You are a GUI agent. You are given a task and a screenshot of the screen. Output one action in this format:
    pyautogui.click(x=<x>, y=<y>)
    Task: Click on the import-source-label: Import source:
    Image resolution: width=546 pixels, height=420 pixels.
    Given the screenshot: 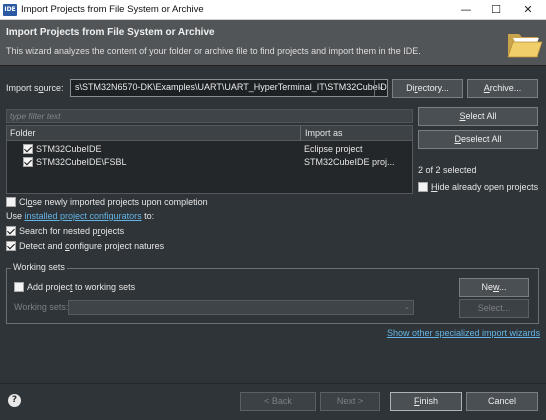 What is the action you would take?
    pyautogui.click(x=35, y=88)
    